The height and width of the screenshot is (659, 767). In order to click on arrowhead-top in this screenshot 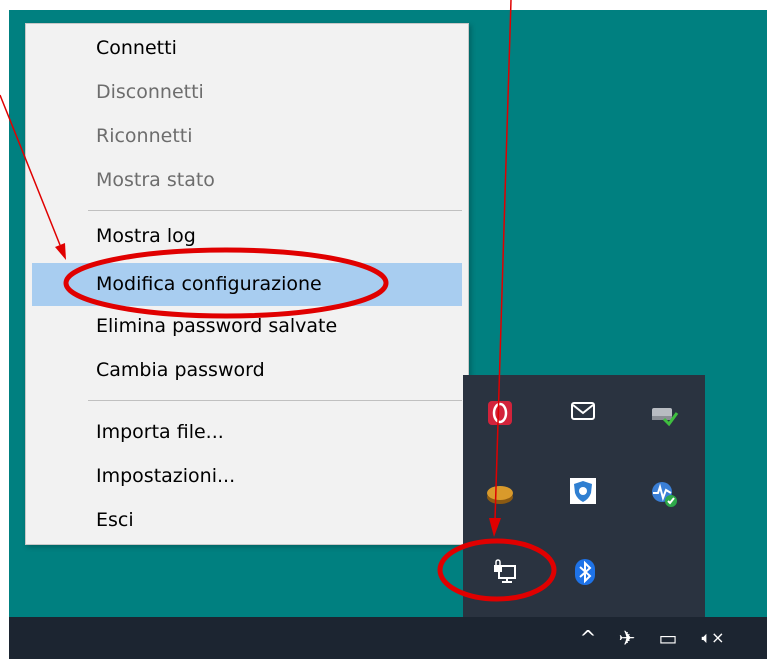, I will do `click(495, 527)`.